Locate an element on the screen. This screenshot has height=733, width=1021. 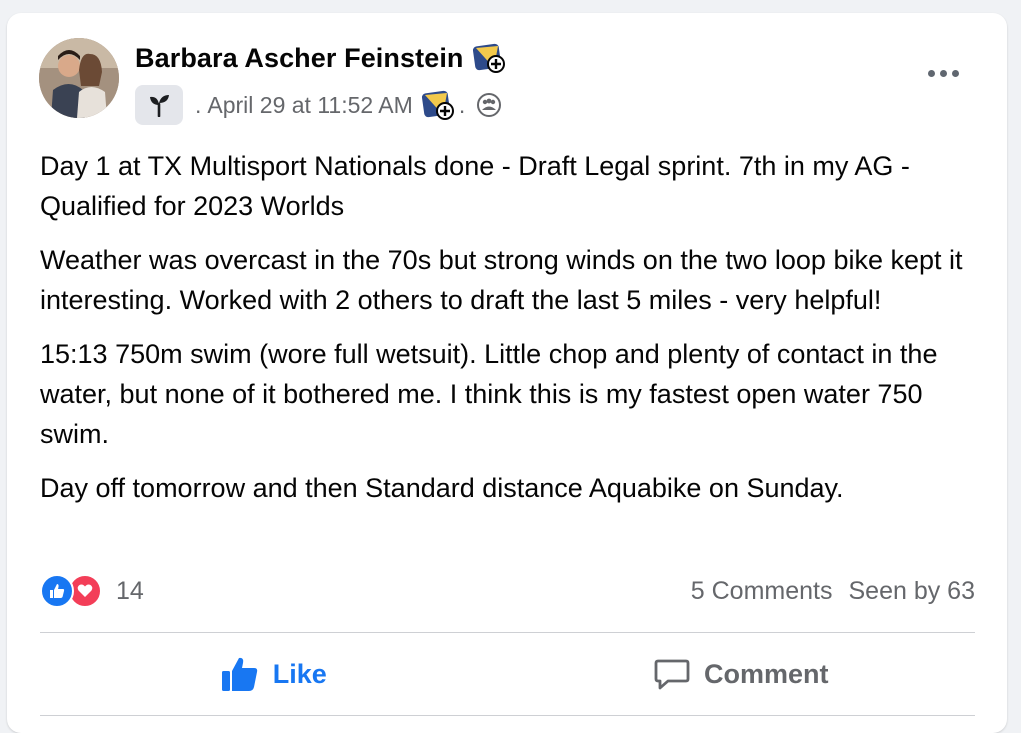
reaction-count: 14 is located at coordinates (130, 590).